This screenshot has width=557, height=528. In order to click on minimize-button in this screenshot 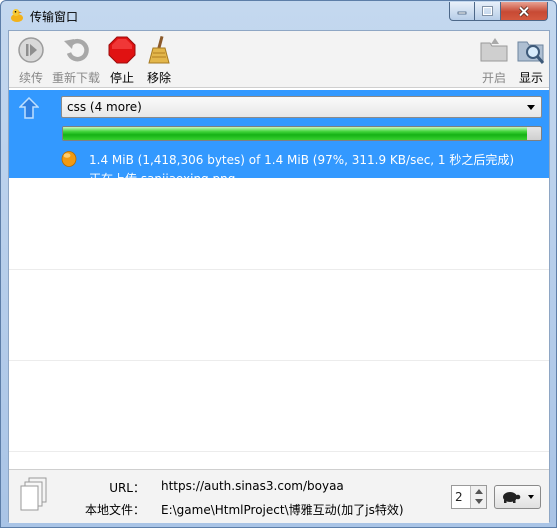, I will do `click(462, 11)`.